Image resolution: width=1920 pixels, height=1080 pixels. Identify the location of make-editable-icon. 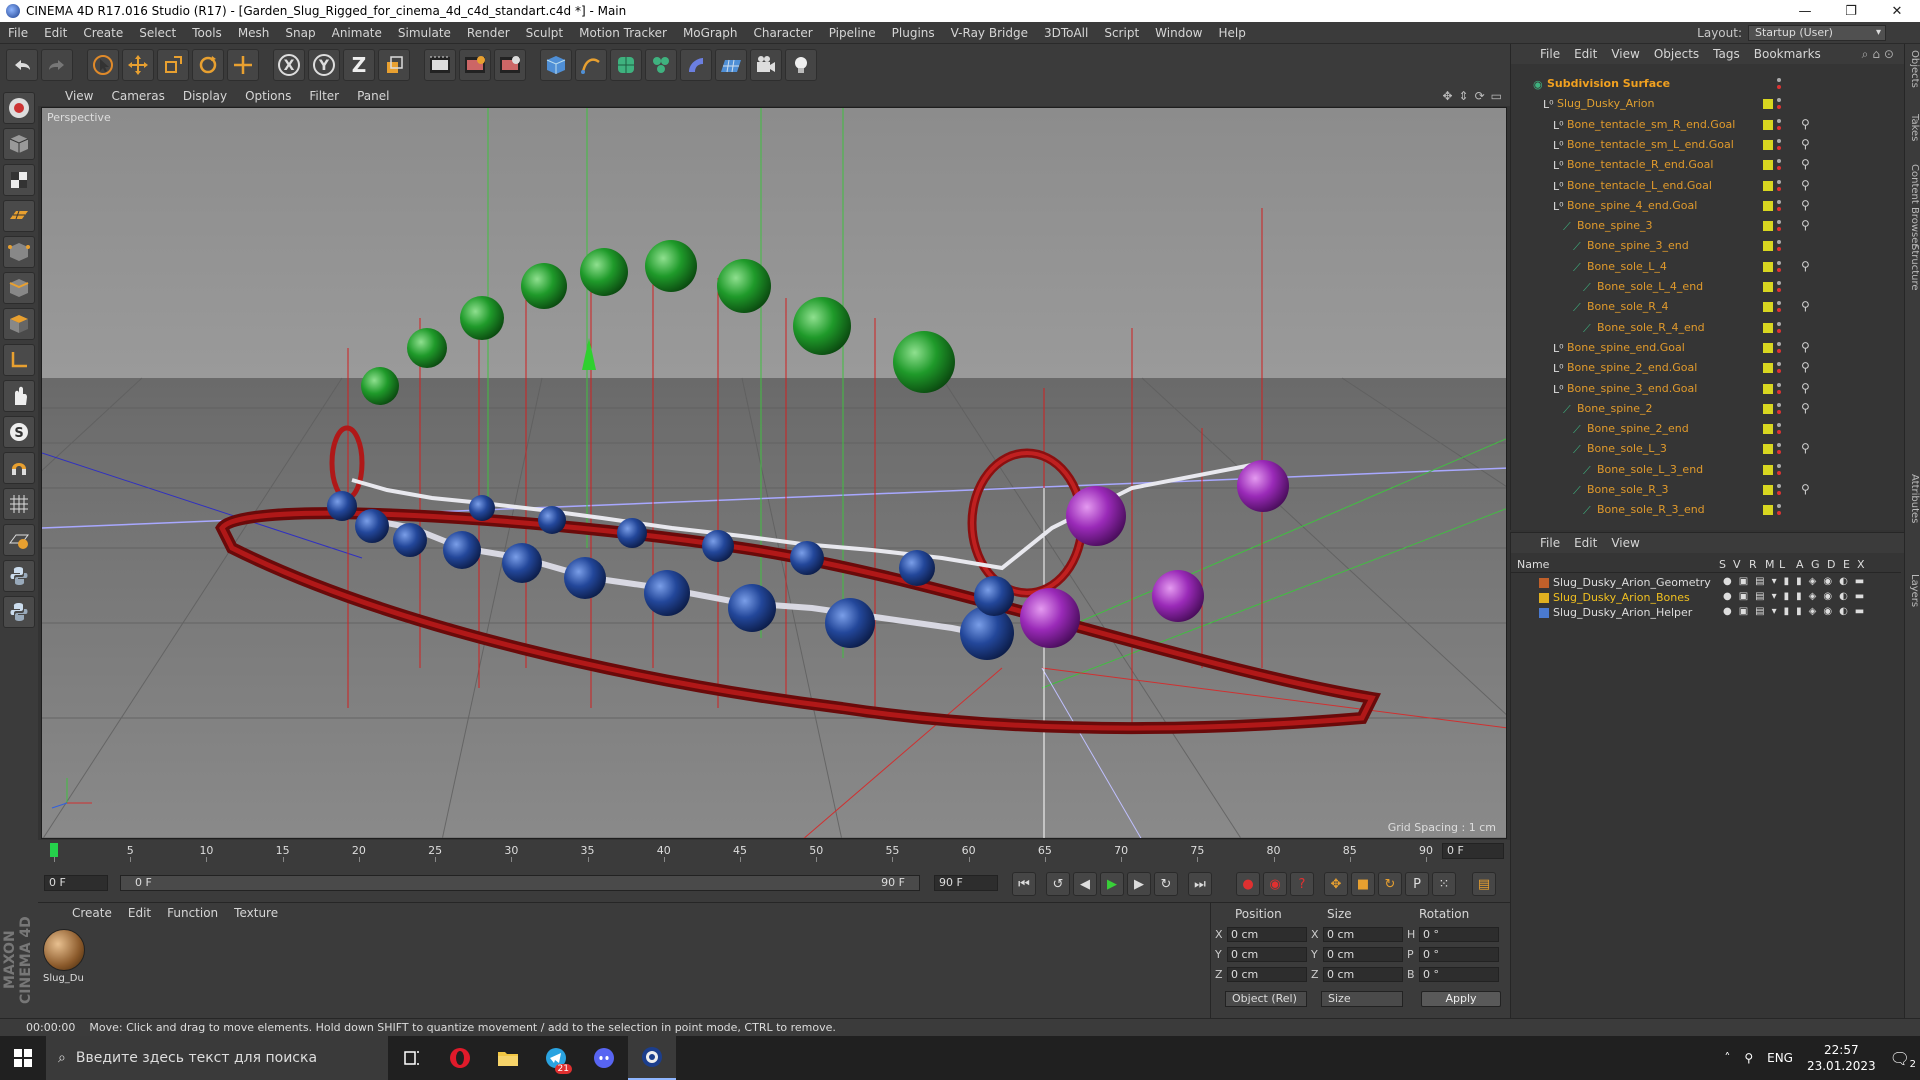
(19, 108).